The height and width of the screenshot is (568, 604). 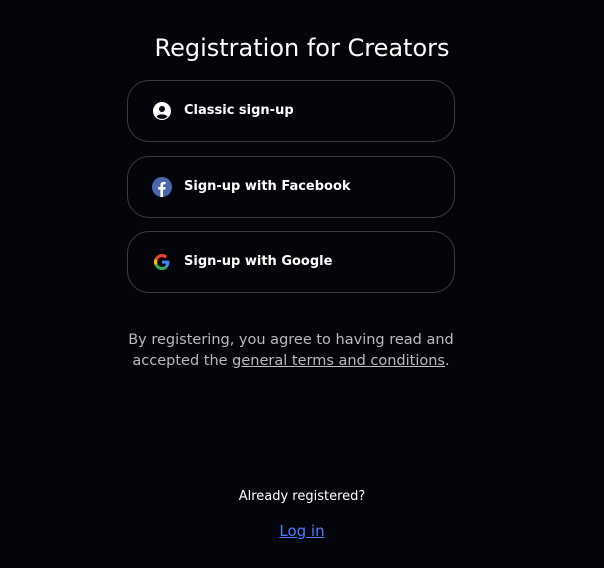 What do you see at coordinates (267, 186) in the screenshot?
I see `facebook-signup-label: Sign-up with Facebook` at bounding box center [267, 186].